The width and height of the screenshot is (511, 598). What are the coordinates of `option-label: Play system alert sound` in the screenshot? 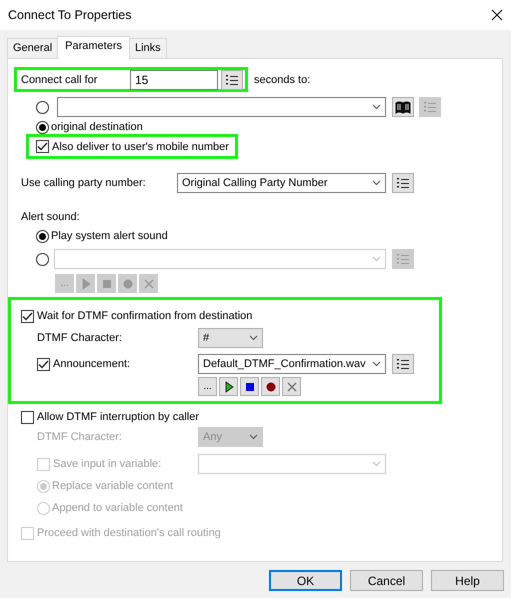 It's located at (109, 236).